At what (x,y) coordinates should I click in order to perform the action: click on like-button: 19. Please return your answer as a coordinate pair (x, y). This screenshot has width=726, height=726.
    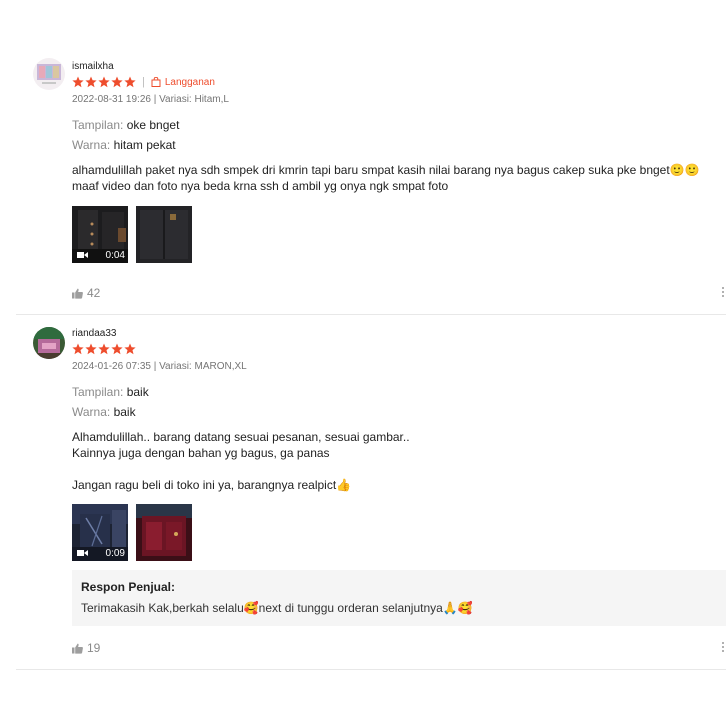
    Looking at the image, I should click on (86, 648).